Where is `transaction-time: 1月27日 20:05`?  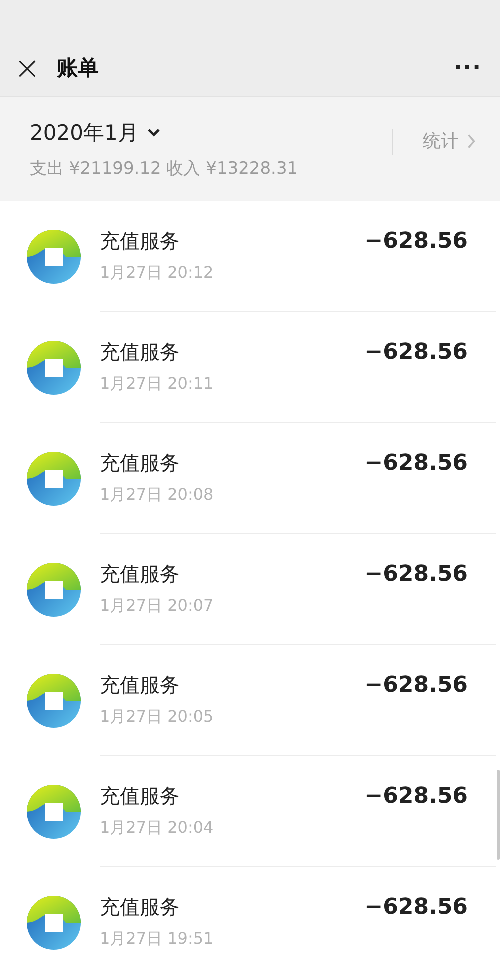 transaction-time: 1月27日 20:05 is located at coordinates (157, 717).